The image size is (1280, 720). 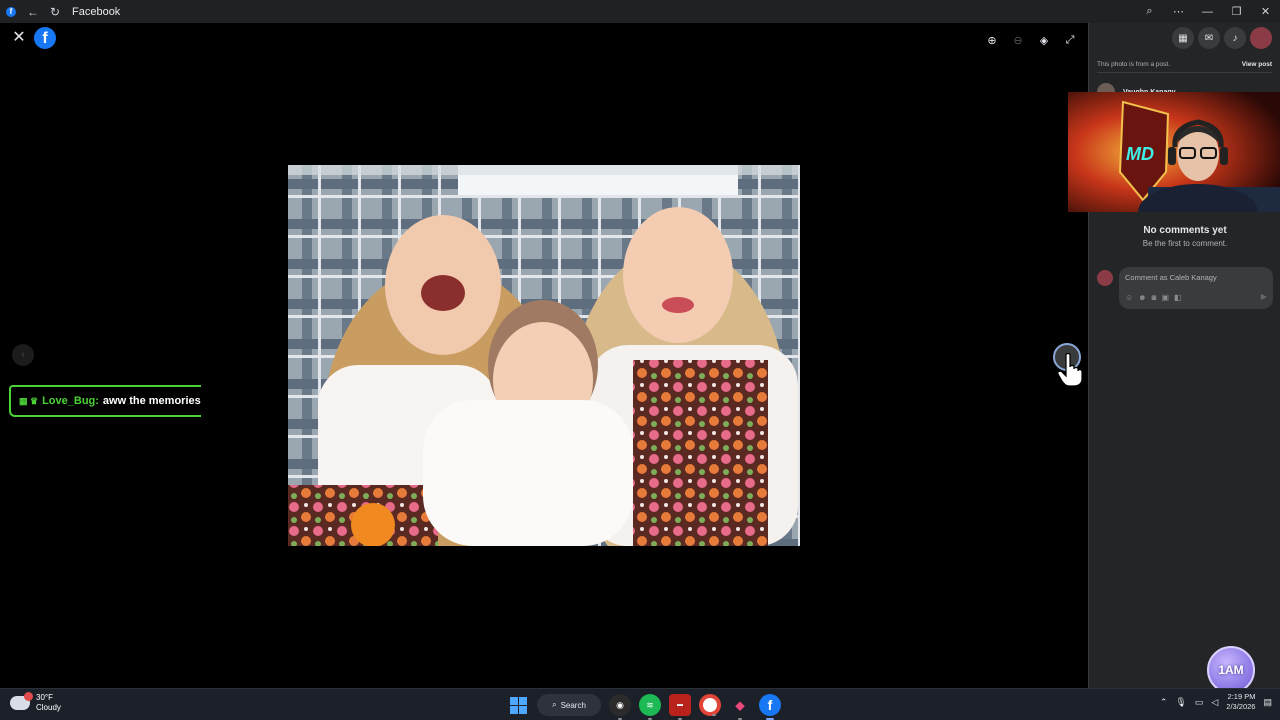 What do you see at coordinates (21, 701) in the screenshot?
I see `cloudy-weather-icon` at bounding box center [21, 701].